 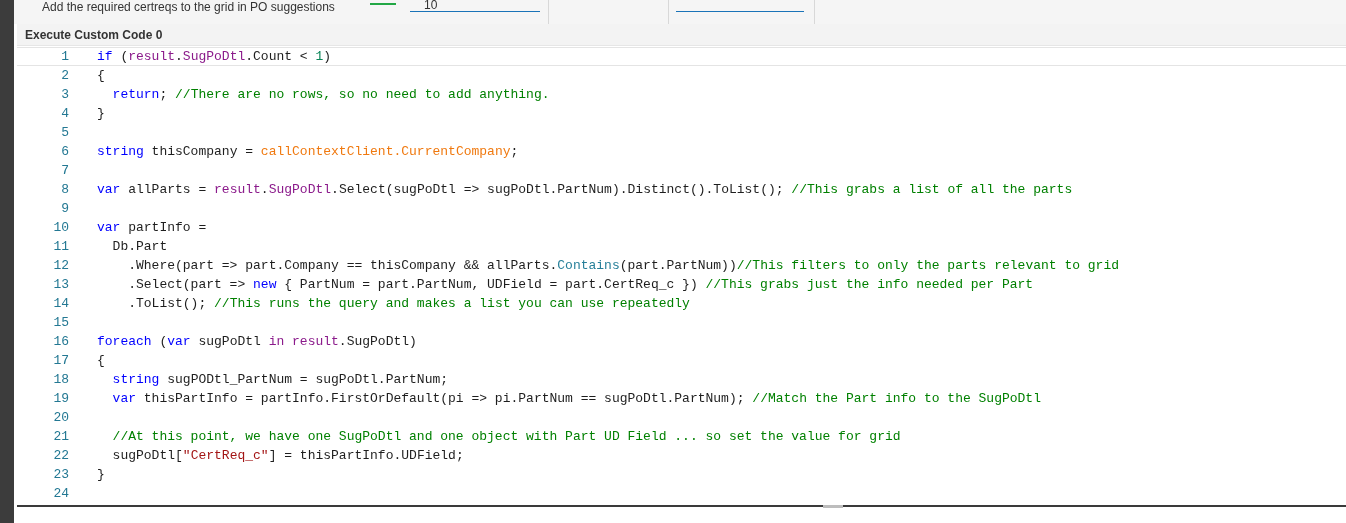 I want to click on indicator-mark, so click(x=383, y=4).